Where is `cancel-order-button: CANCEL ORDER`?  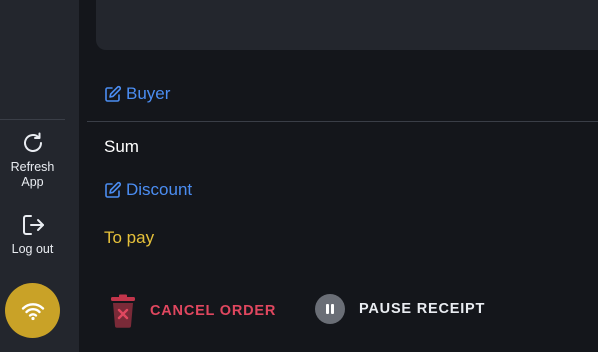 cancel-order-button: CANCEL ORDER is located at coordinates (192, 311).